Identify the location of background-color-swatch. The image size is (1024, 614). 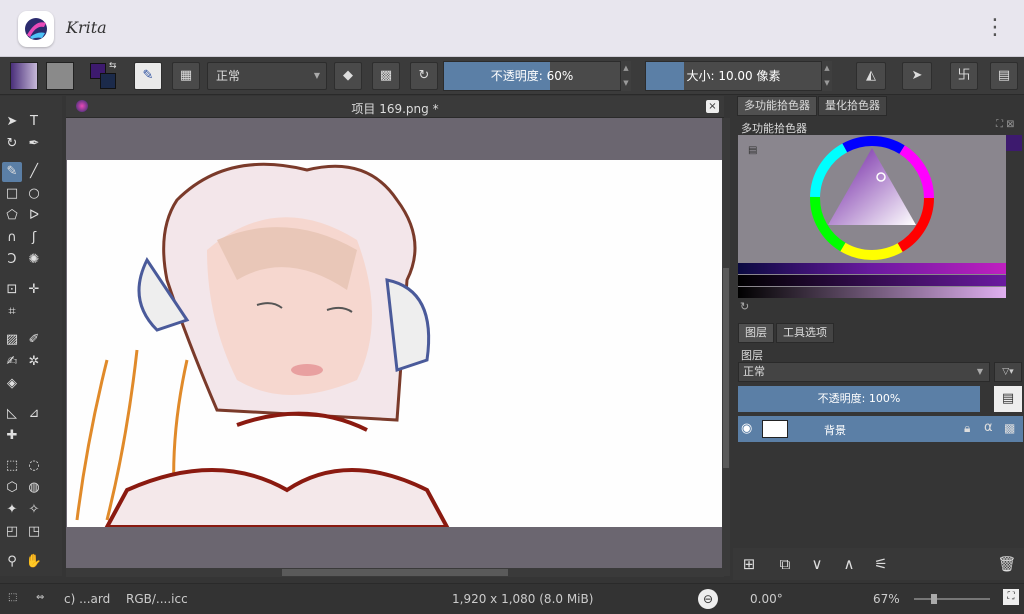
(108, 81).